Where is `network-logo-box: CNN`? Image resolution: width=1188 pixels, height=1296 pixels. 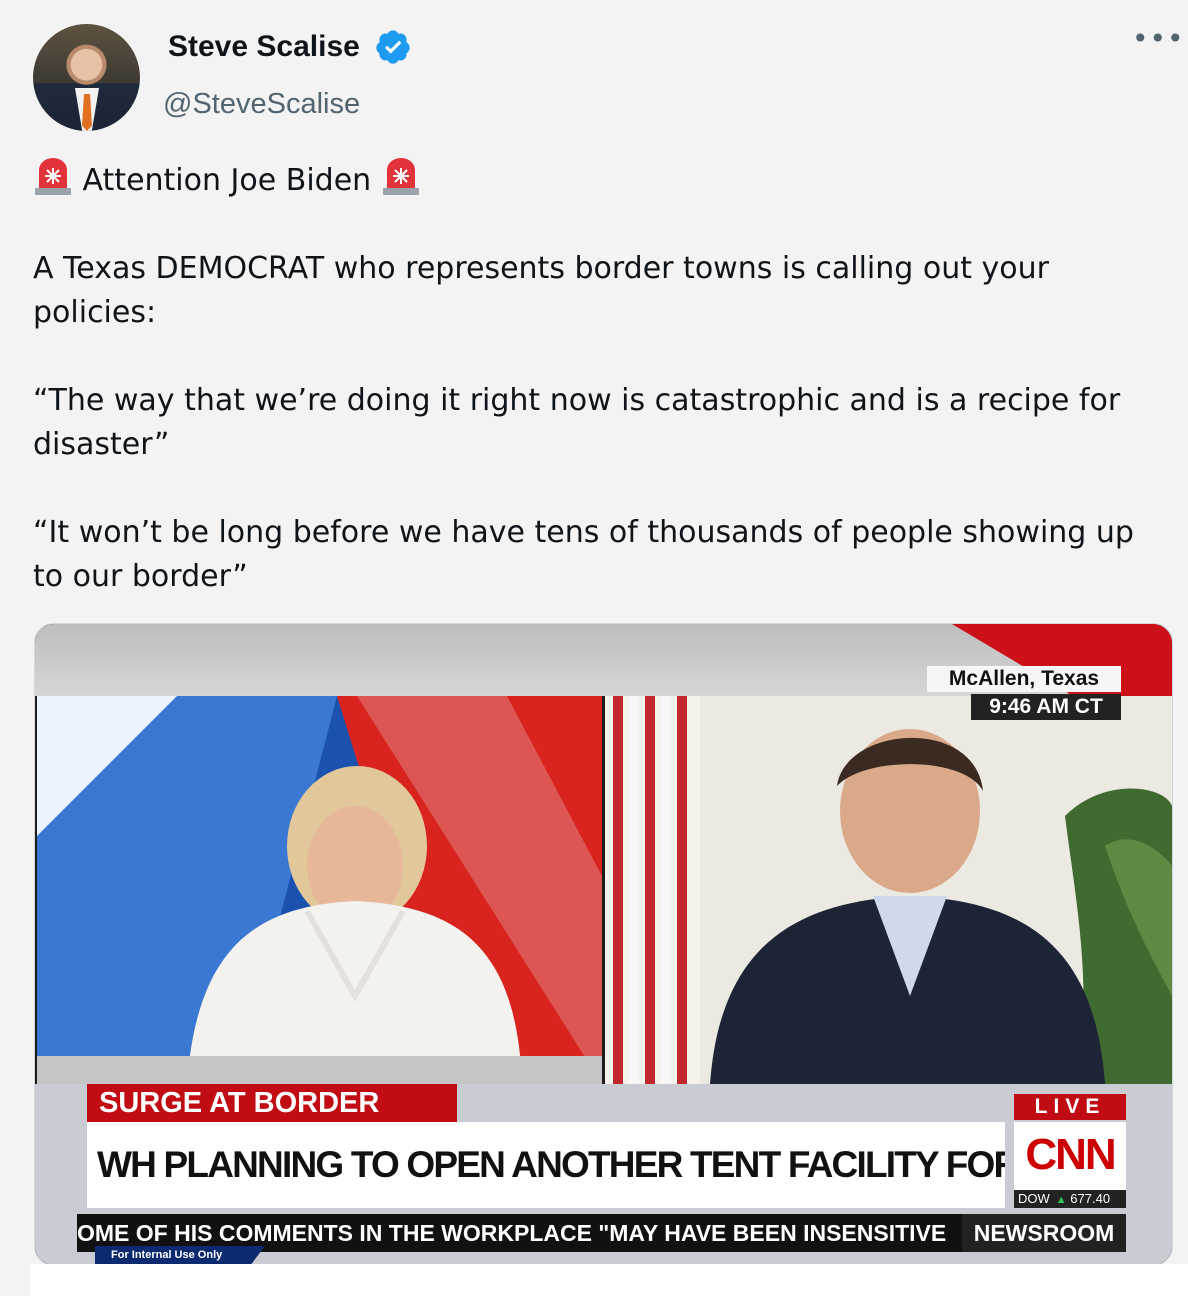 network-logo-box: CNN is located at coordinates (1070, 1156).